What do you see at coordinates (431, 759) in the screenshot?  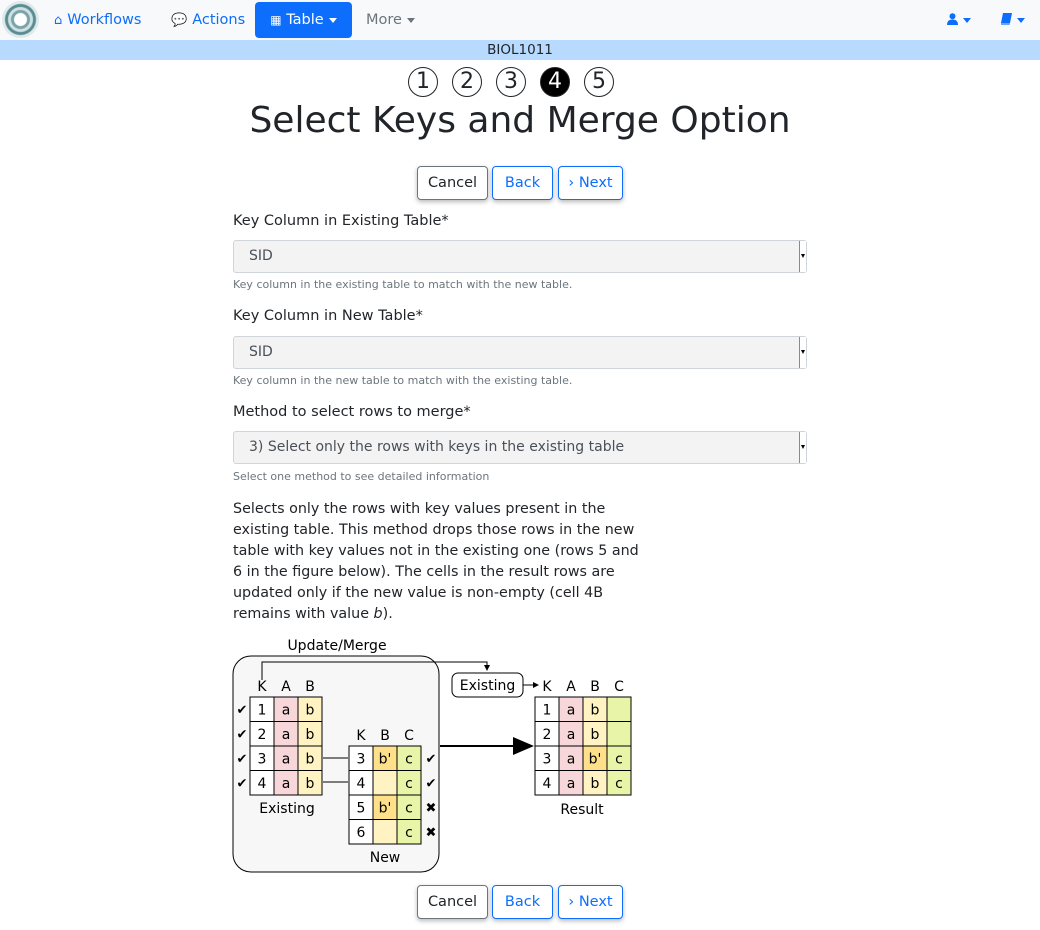 I see `new-check-icon: ✔` at bounding box center [431, 759].